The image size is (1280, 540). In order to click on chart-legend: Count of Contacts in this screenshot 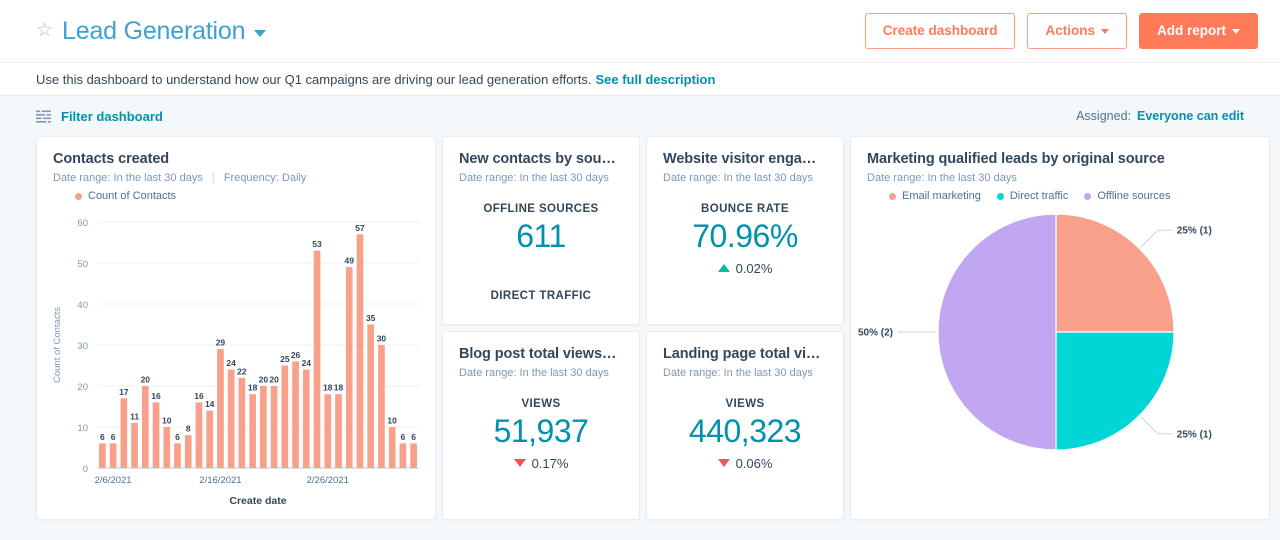, I will do `click(236, 196)`.